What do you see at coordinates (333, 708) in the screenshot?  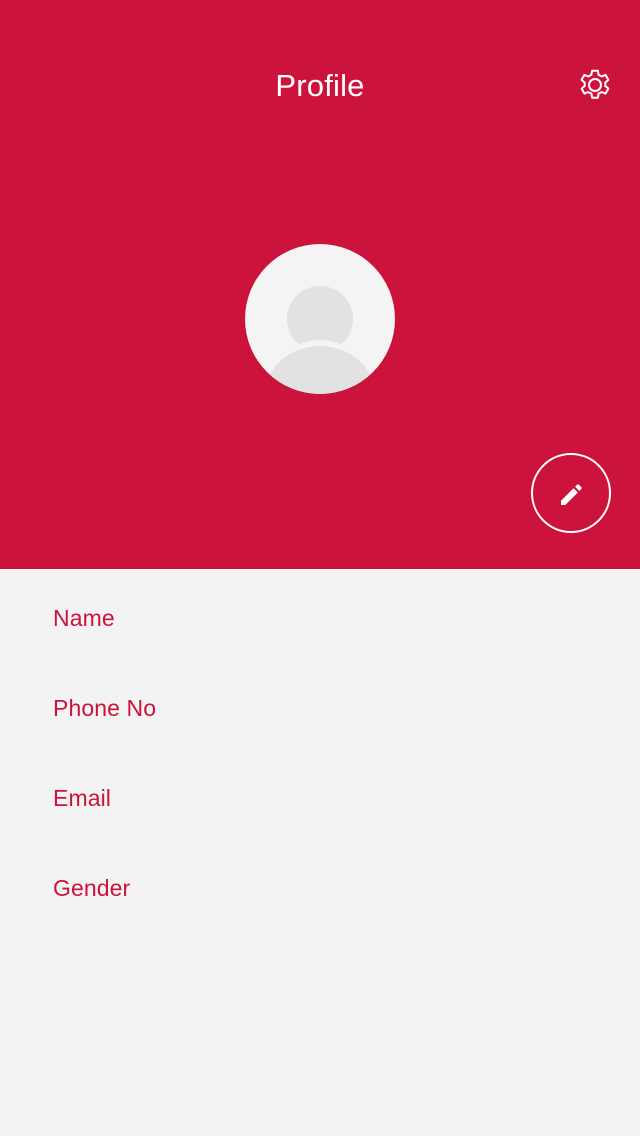 I see `phone-field-label: Phone No` at bounding box center [333, 708].